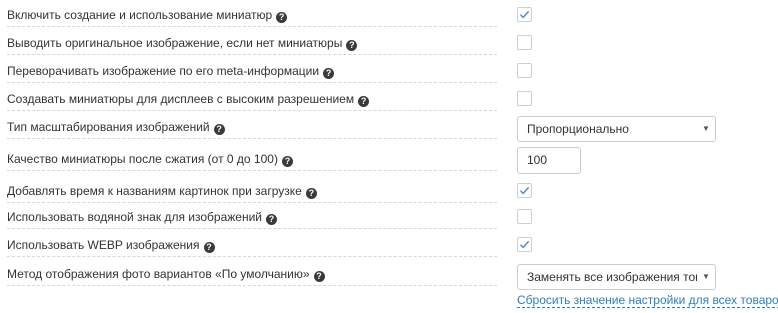 This screenshot has height=313, width=778. What do you see at coordinates (549, 160) in the screenshot?
I see `quality-input: 100` at bounding box center [549, 160].